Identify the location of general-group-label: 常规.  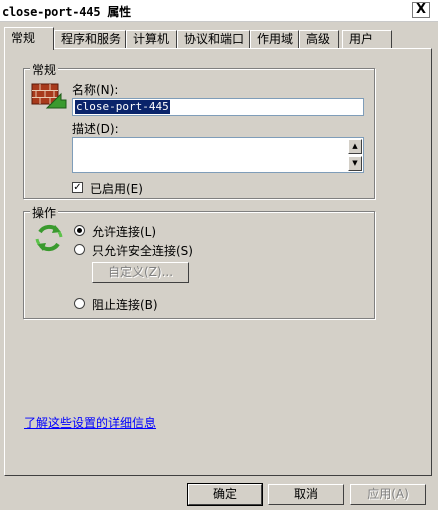
(44, 69).